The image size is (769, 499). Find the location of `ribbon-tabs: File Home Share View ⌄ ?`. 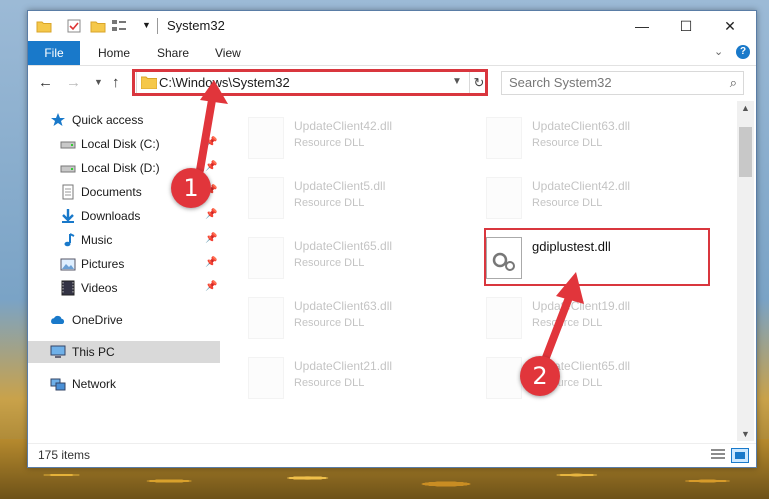

ribbon-tabs: File Home Share View ⌄ ? is located at coordinates (392, 53).